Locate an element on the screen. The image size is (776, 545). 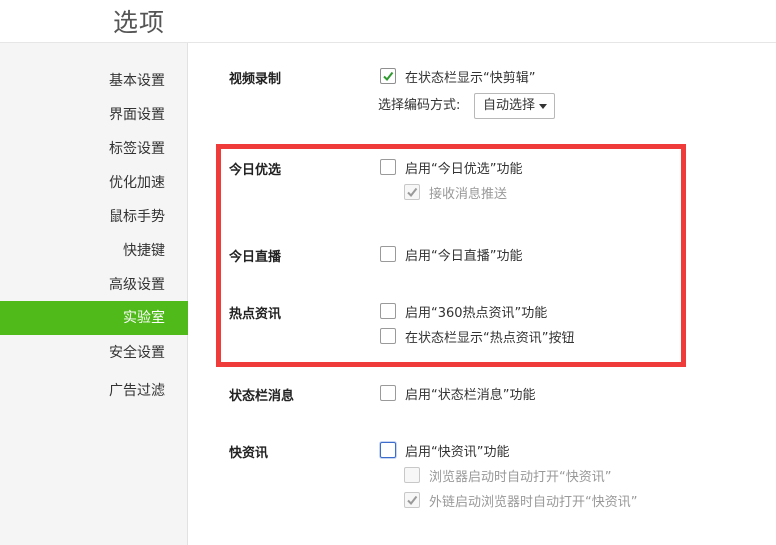
option-hot-news-button: 在状态栏显示“热点资讯”按钮 is located at coordinates (477, 336).